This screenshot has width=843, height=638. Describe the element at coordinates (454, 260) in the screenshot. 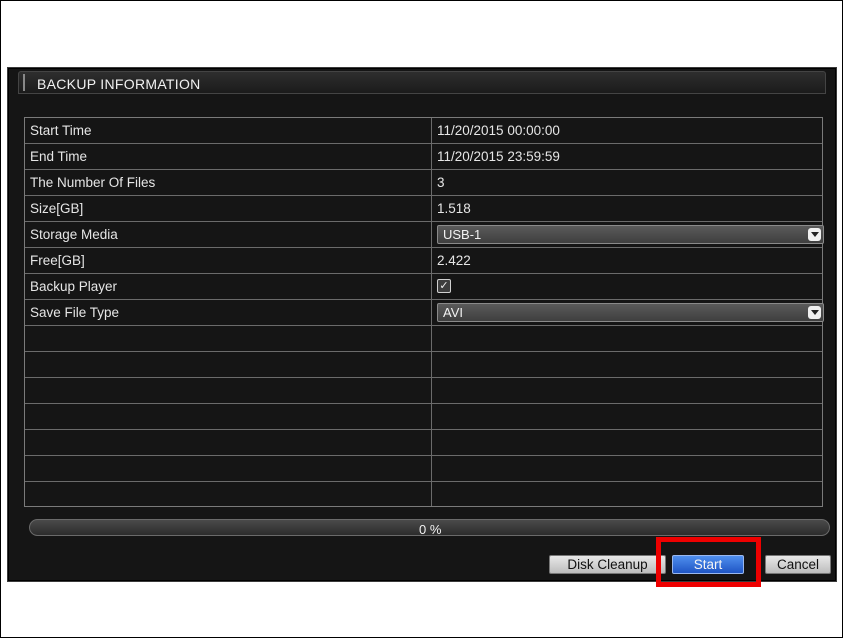

I see `free-value: 2.422` at that location.